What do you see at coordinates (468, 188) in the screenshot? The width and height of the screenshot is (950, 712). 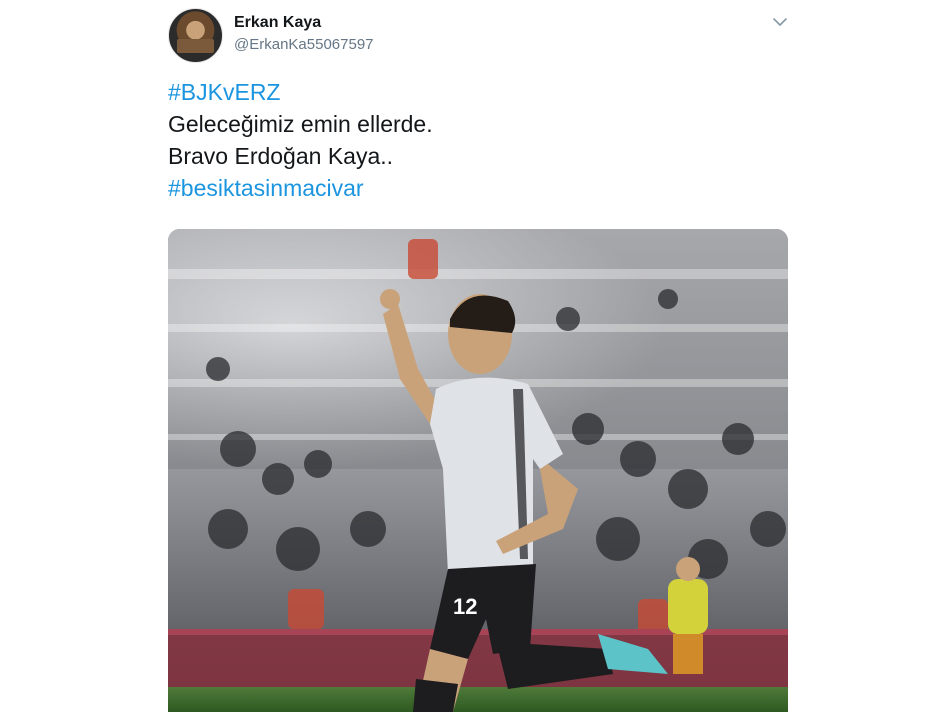 I see `hashtag-link: #besiktasinmacivar` at bounding box center [468, 188].